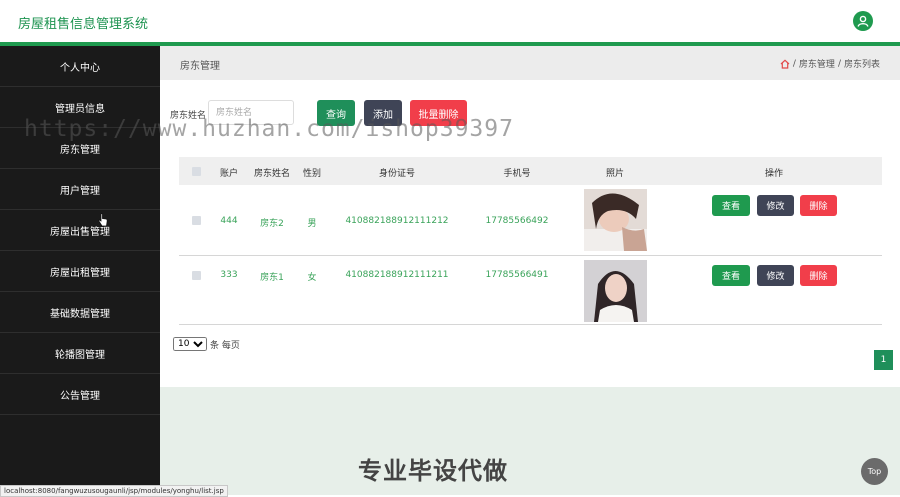 Image resolution: width=900 pixels, height=497 pixels. I want to click on cell-name: 房东1, so click(272, 278).